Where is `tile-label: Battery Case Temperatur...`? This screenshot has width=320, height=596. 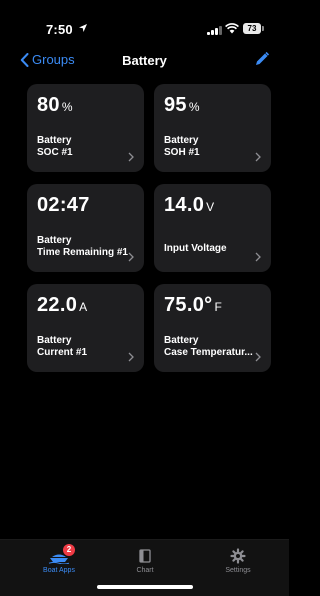
tile-label: Battery Case Temperatur... is located at coordinates (208, 346).